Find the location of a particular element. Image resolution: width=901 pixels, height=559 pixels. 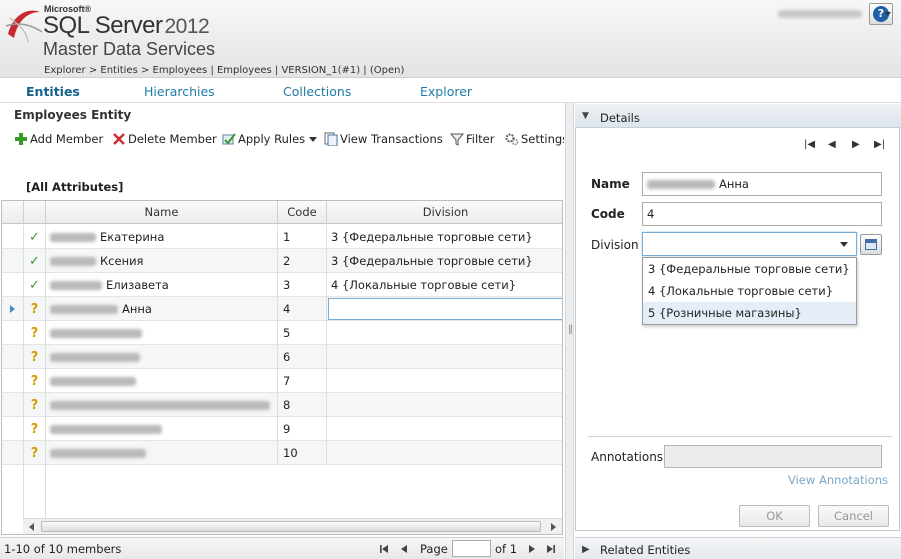

annotations-field is located at coordinates (773, 456).